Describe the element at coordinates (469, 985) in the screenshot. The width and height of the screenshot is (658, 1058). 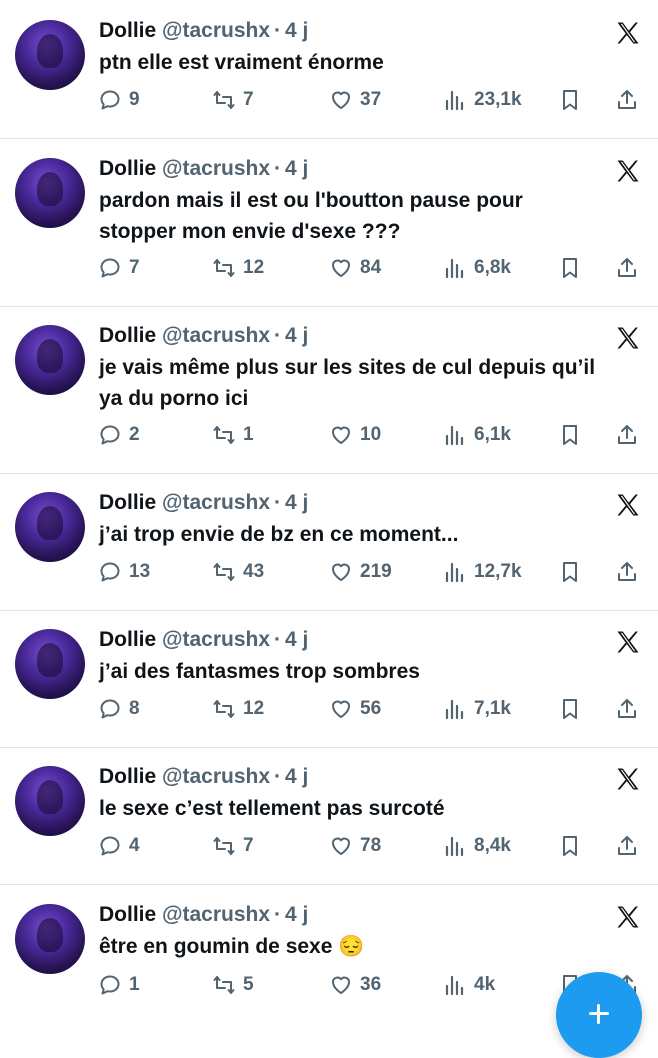
I see `views-button: 4k` at that location.